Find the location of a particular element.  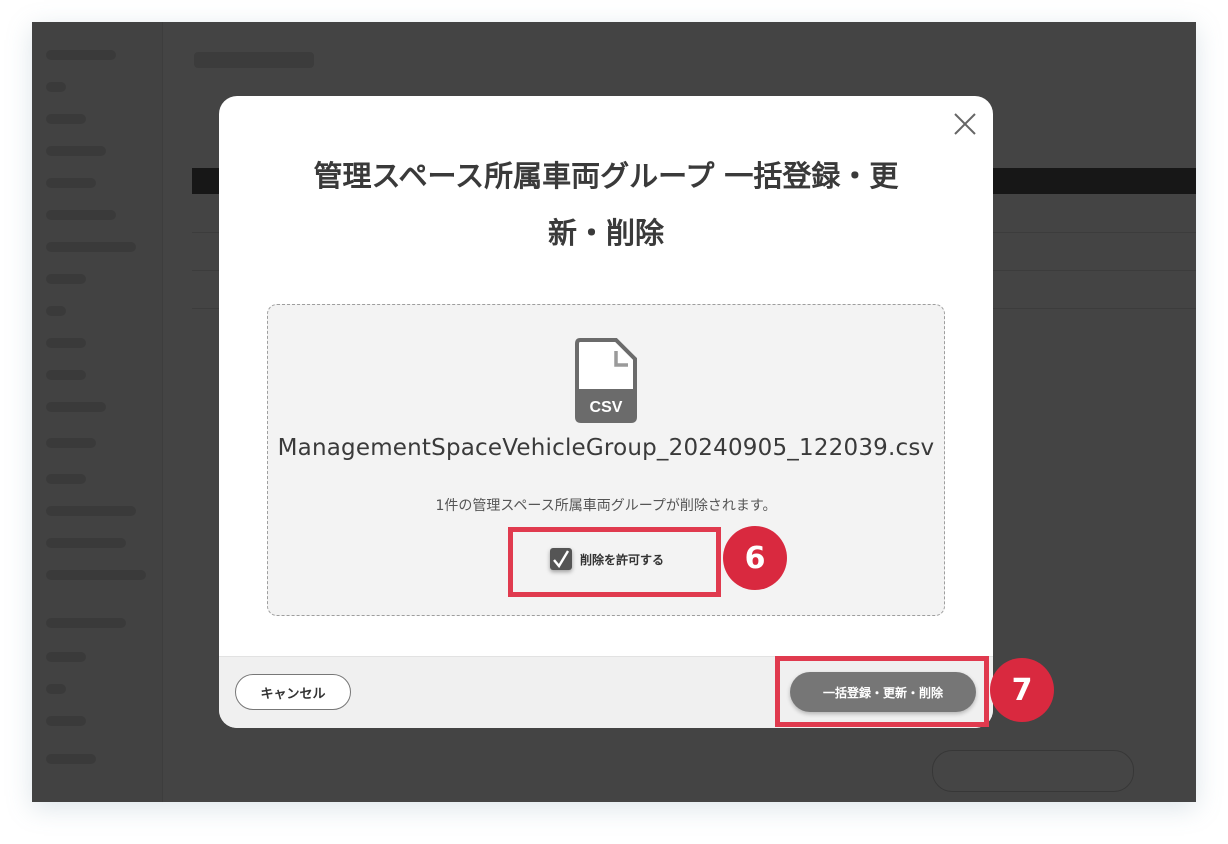

step6-highlight is located at coordinates (614, 562).